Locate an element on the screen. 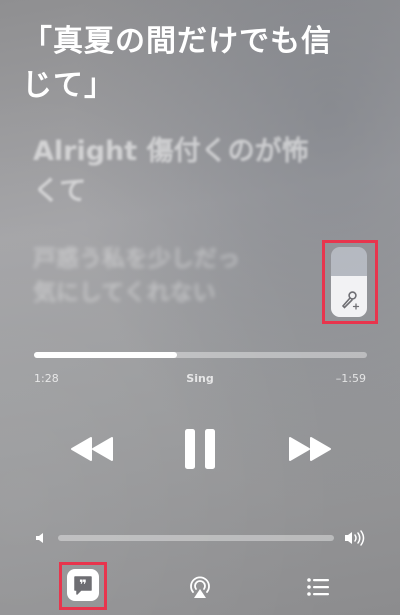  vocal-level-slider is located at coordinates (349, 282).